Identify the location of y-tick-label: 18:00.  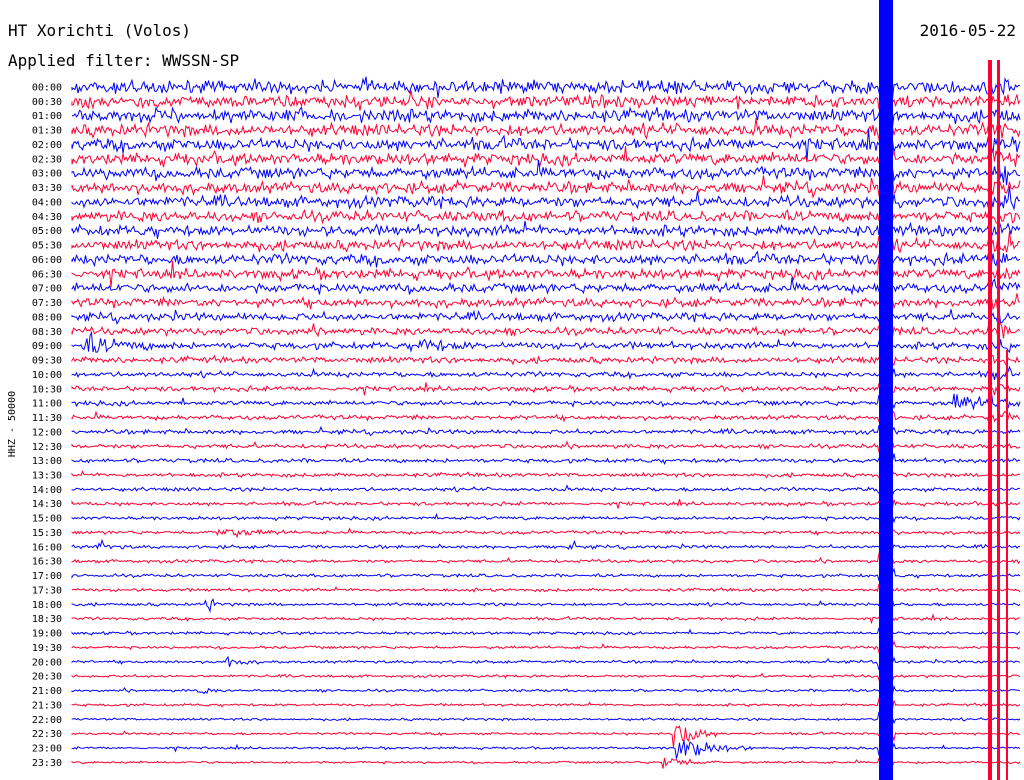
(47, 605).